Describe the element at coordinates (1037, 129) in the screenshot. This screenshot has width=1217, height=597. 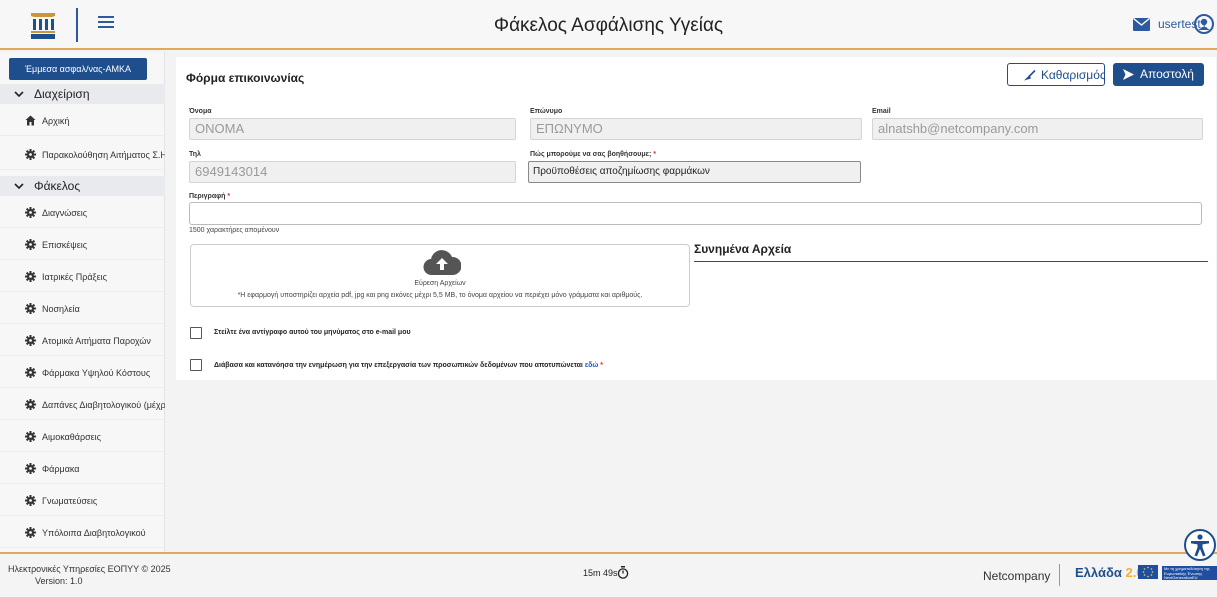
I see `email-field: alnatshb@netcompany.com` at that location.